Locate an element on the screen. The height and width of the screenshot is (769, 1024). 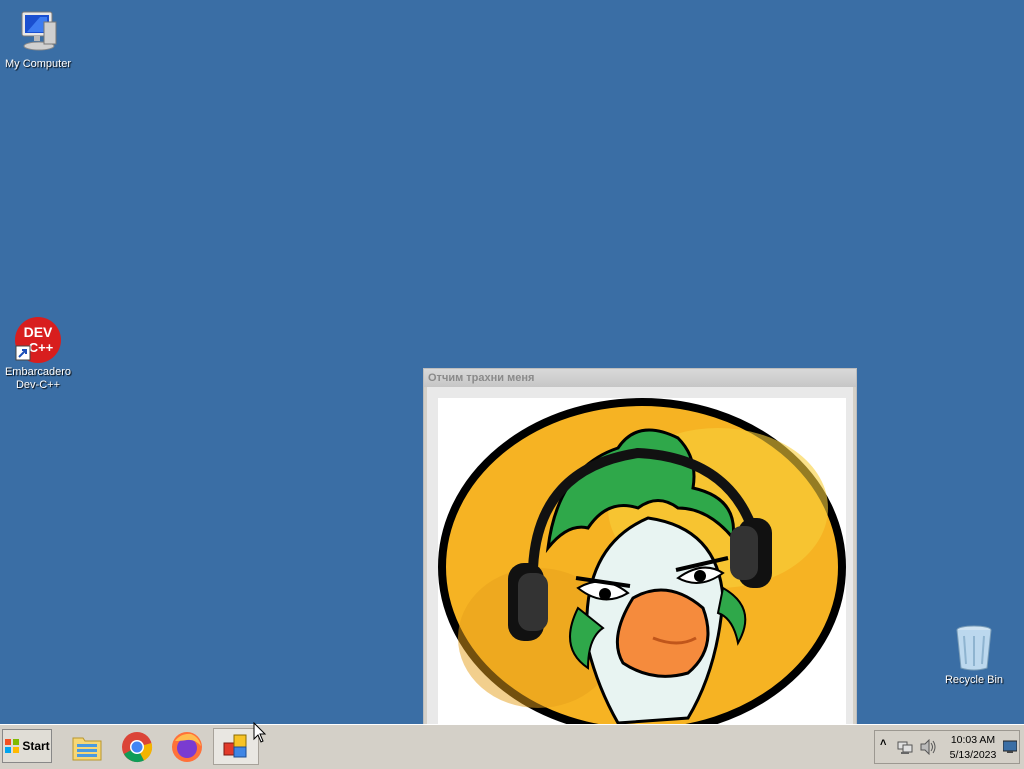
devcpp-icon-text-top: DEV is located at coordinates (38, 332).